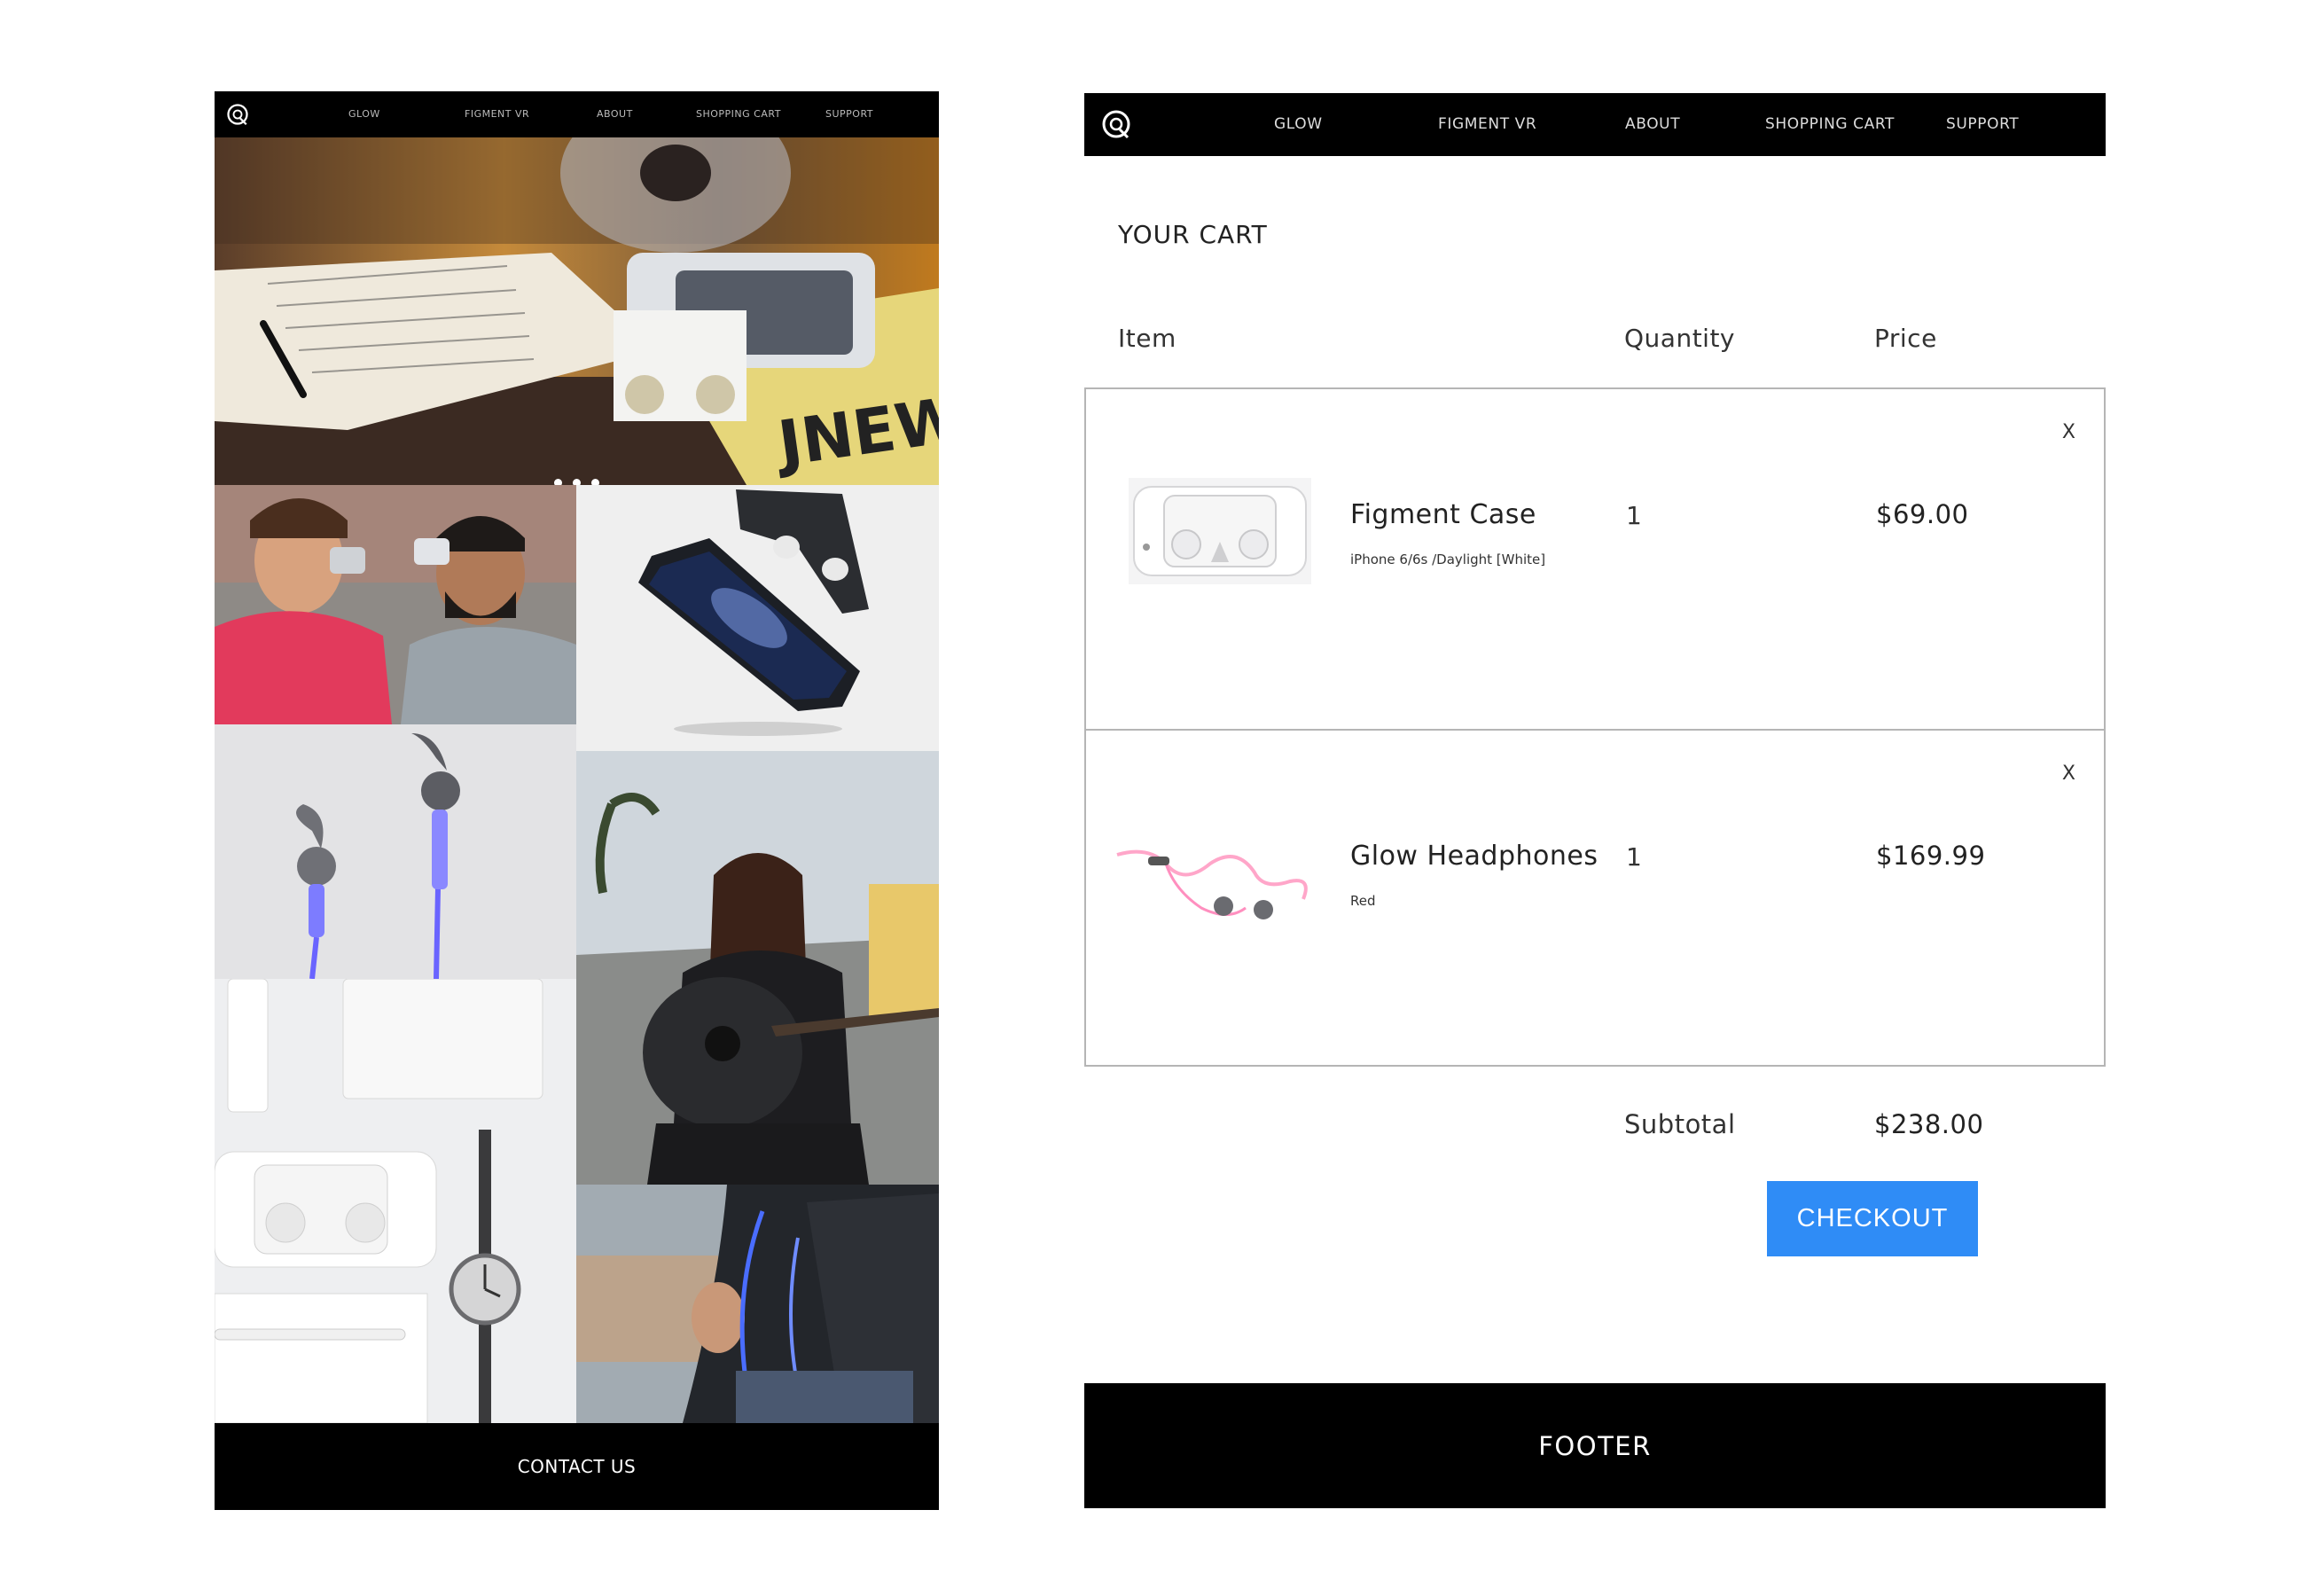  I want to click on carousel-dots, so click(576, 482).